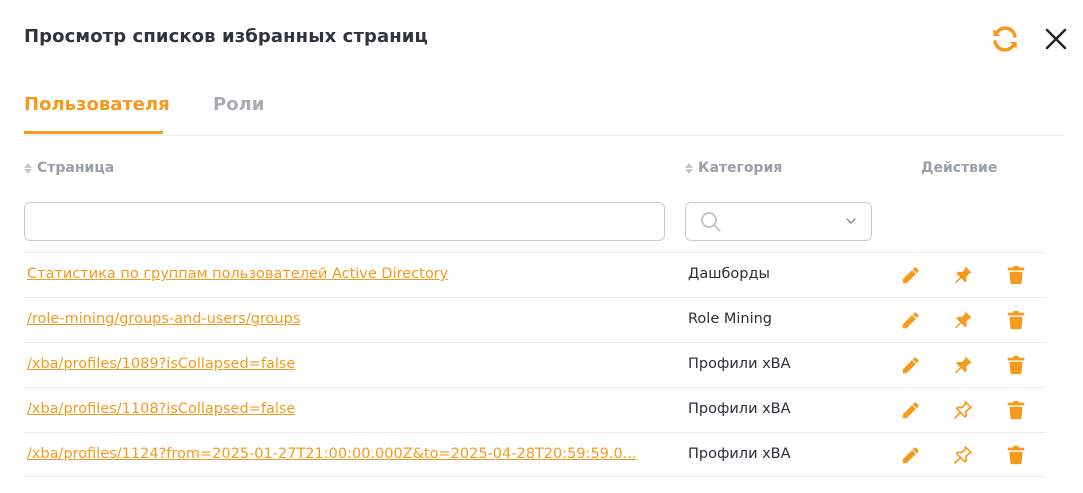 The width and height of the screenshot is (1083, 493). Describe the element at coordinates (545, 38) in the screenshot. I see `dialog-header: Просмотр списков избранных страниц` at that location.